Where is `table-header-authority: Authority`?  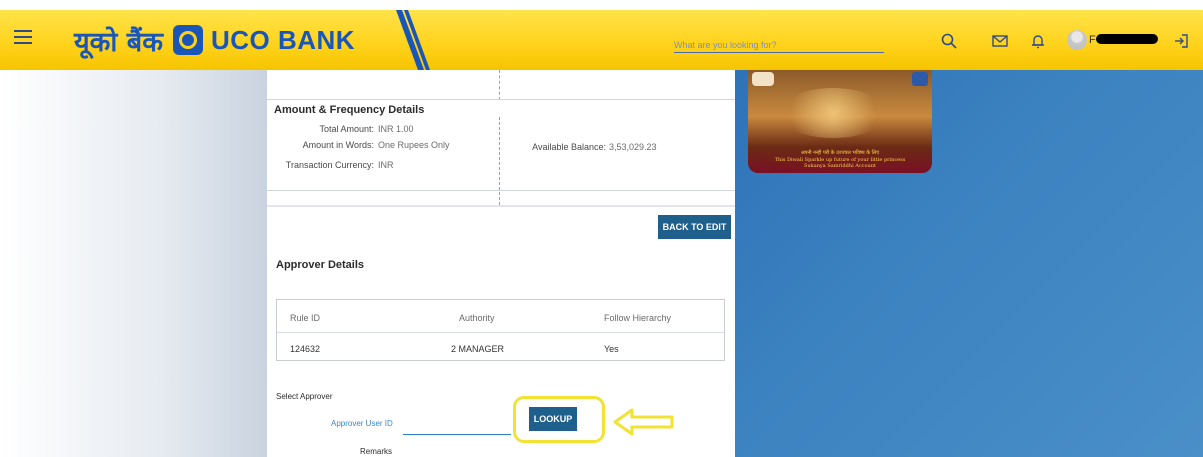
table-header-authority: Authority is located at coordinates (477, 318).